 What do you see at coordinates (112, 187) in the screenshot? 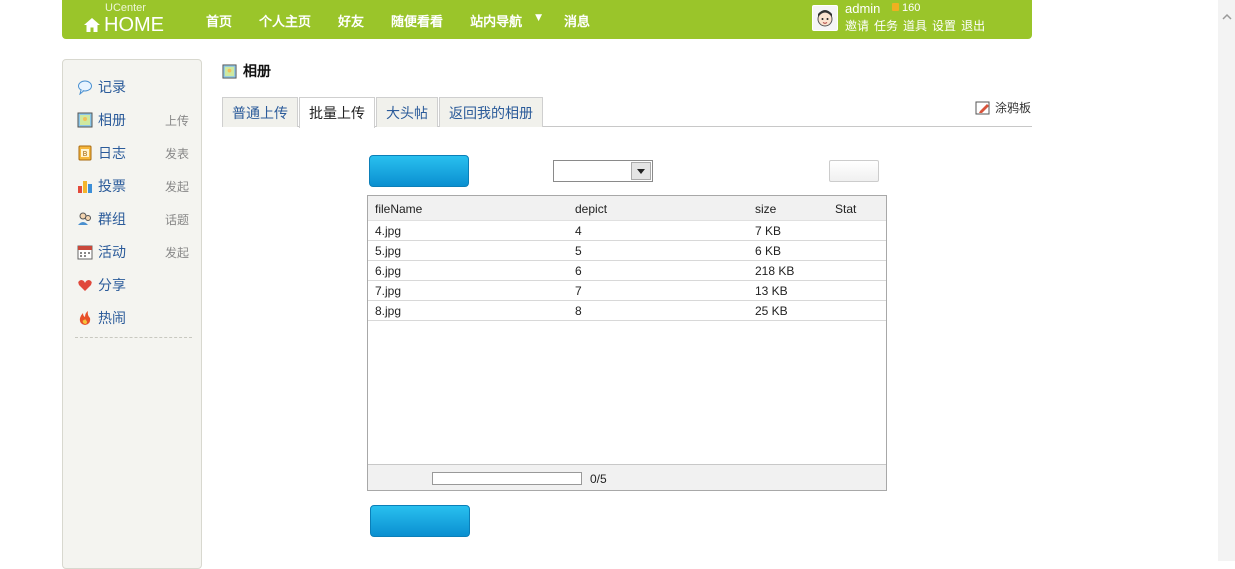
I see `sidebar-item-label: 投票` at bounding box center [112, 187].